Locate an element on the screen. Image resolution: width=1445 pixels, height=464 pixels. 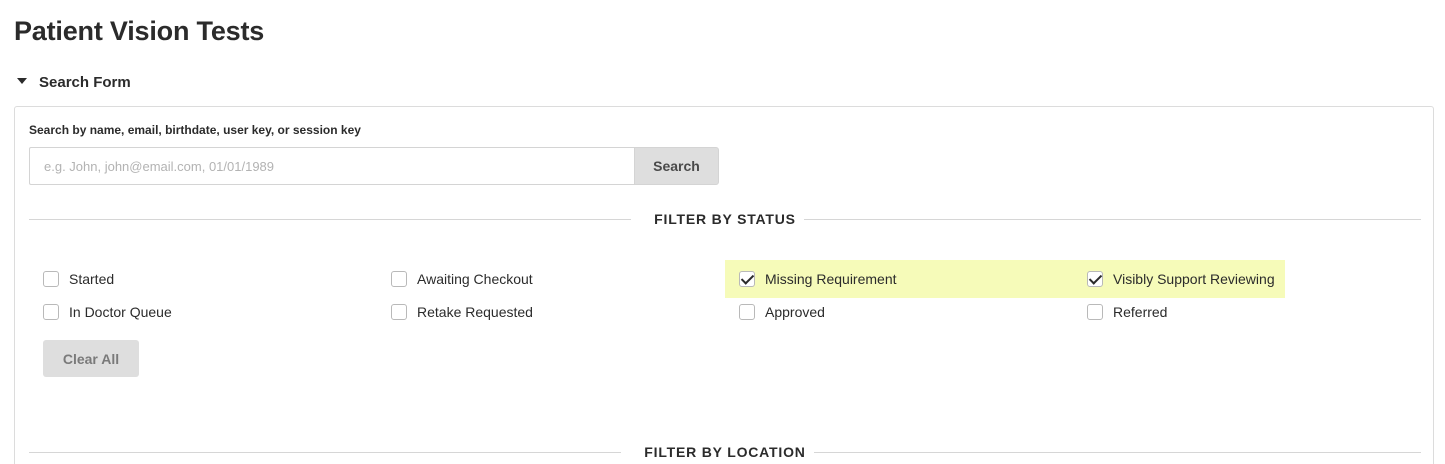
search-form-toggle: Search Form is located at coordinates (74, 82).